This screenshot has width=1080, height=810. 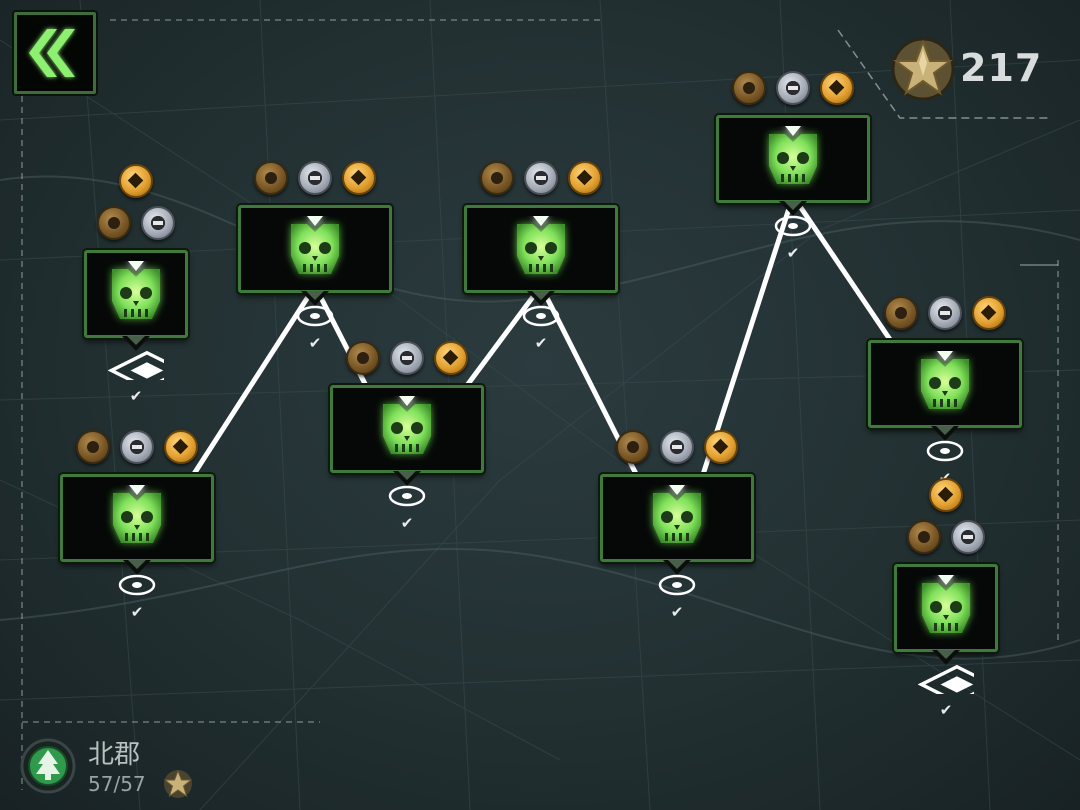 I want to click on double-chevron-left-icon, so click(x=52, y=53).